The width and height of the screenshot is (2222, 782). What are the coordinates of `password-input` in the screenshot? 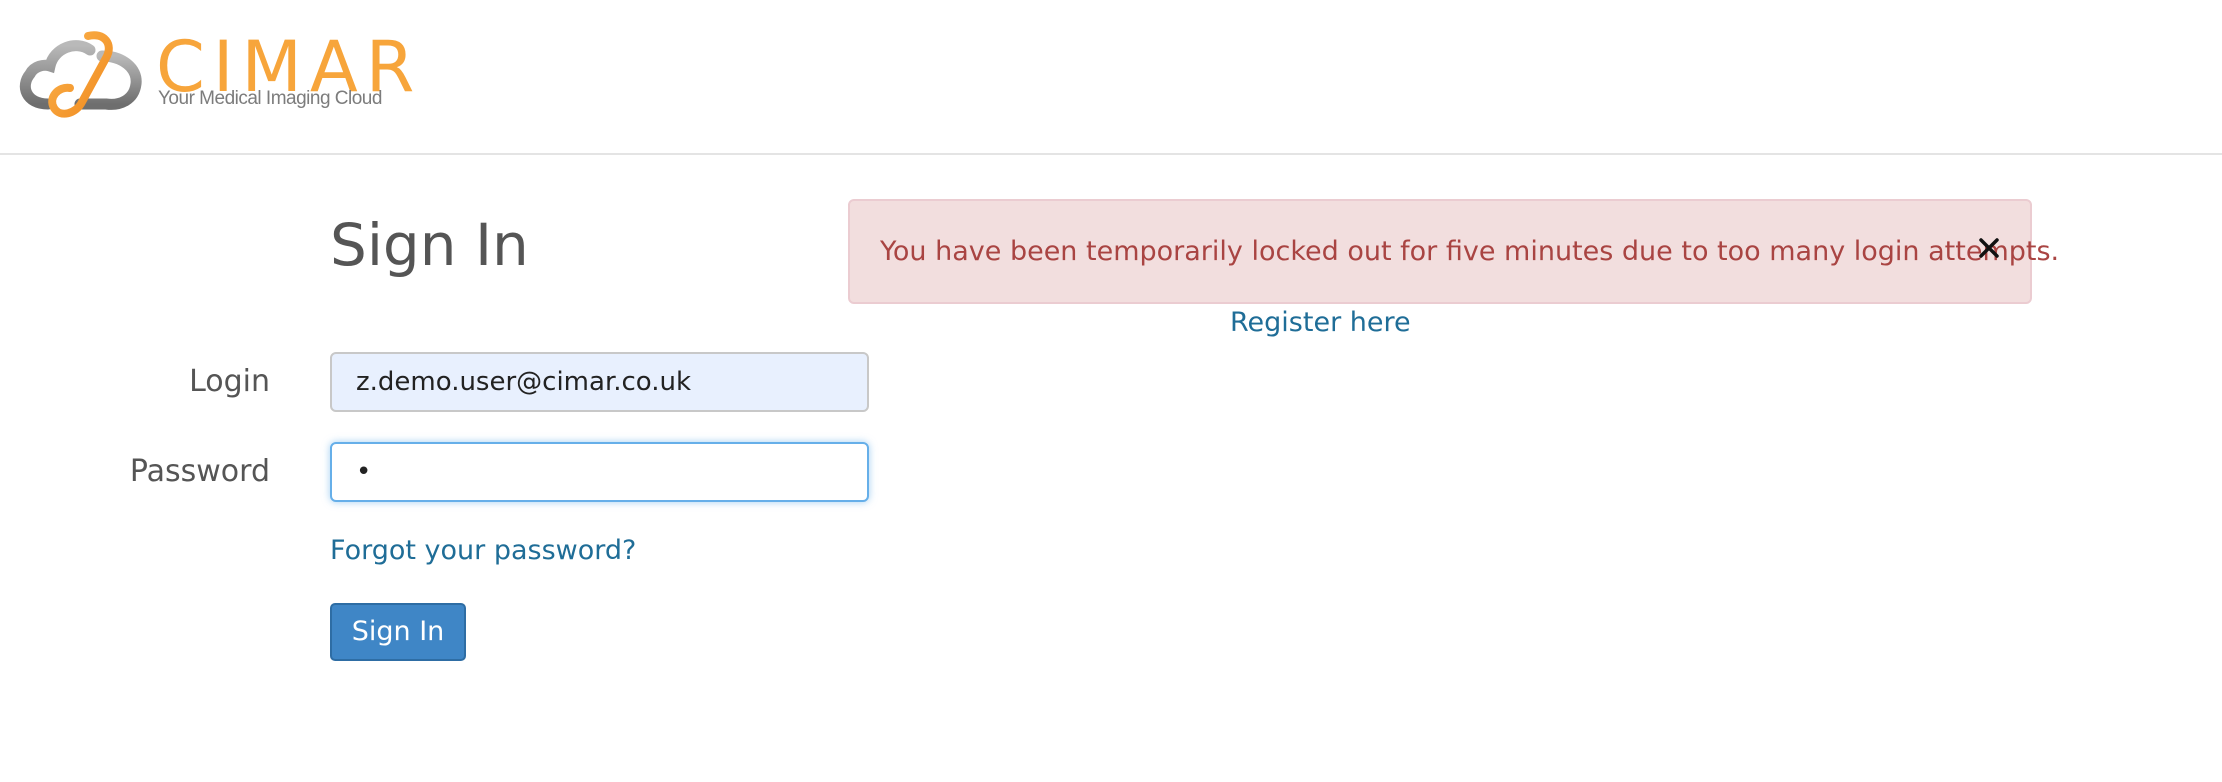 It's located at (599, 472).